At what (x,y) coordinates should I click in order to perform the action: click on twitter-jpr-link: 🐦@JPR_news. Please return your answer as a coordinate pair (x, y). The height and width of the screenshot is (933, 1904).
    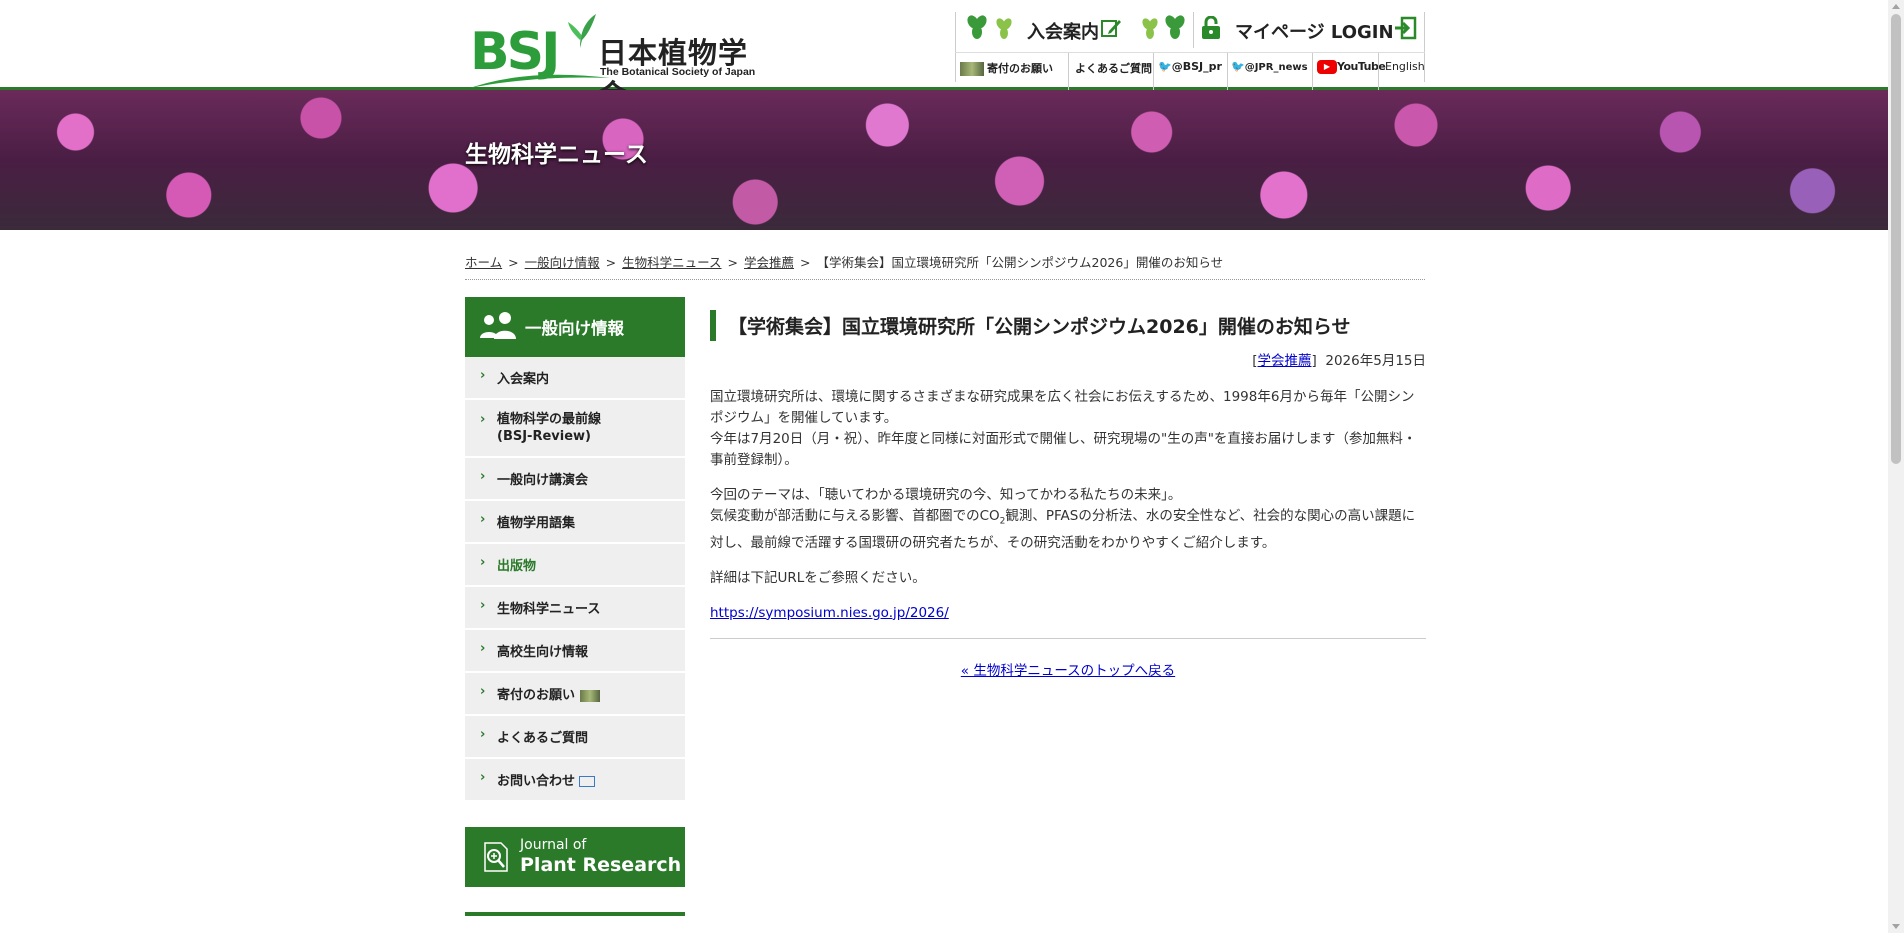
    Looking at the image, I should click on (1269, 66).